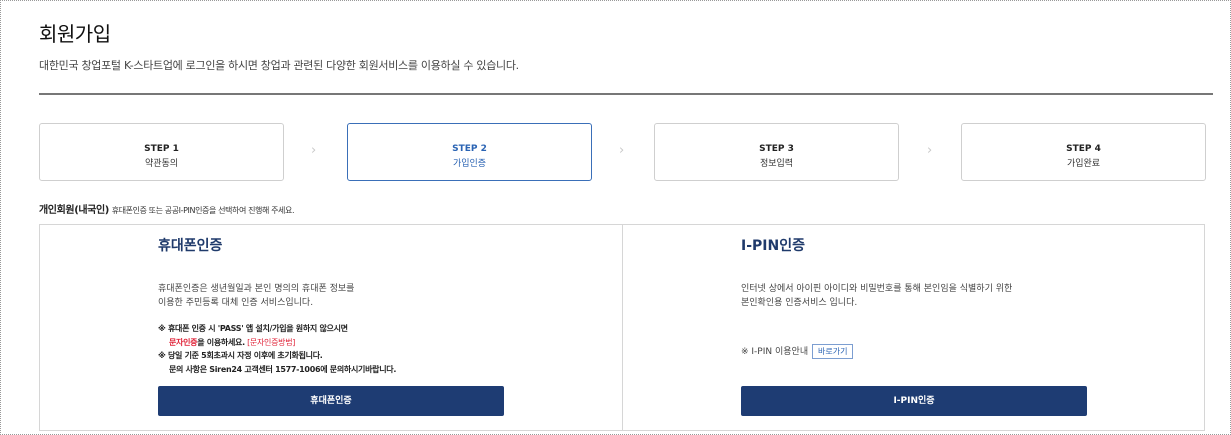  What do you see at coordinates (253, 328) in the screenshot?
I see `phone-note-1: ※ 휴대폰 인증 시 'PASS' 앱 설치/가입을 원하지 않으시면` at bounding box center [253, 328].